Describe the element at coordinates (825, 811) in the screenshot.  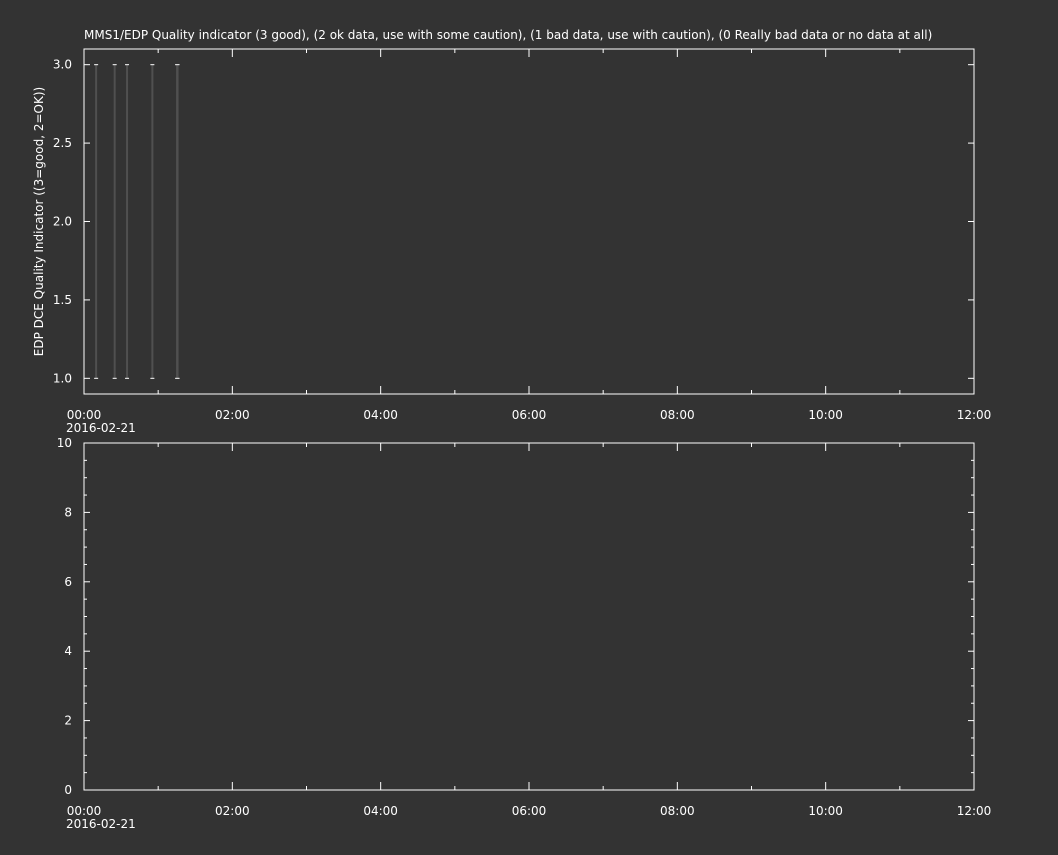
I see `x-tick-label-1-5: 10:00` at that location.